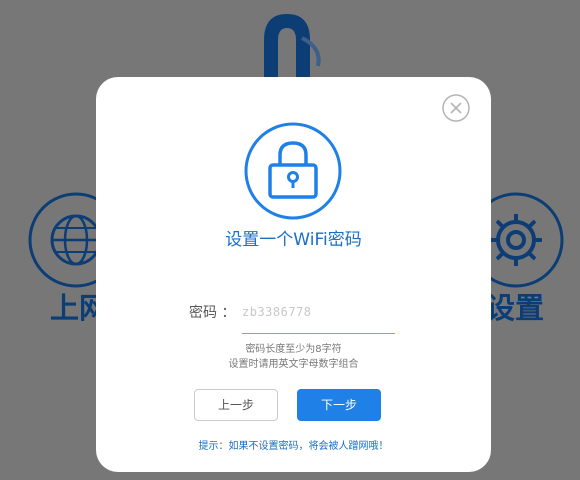 Image resolution: width=580 pixels, height=480 pixels. I want to click on password-format-hint: 设置时请用英文字母数字组合, so click(293, 364).